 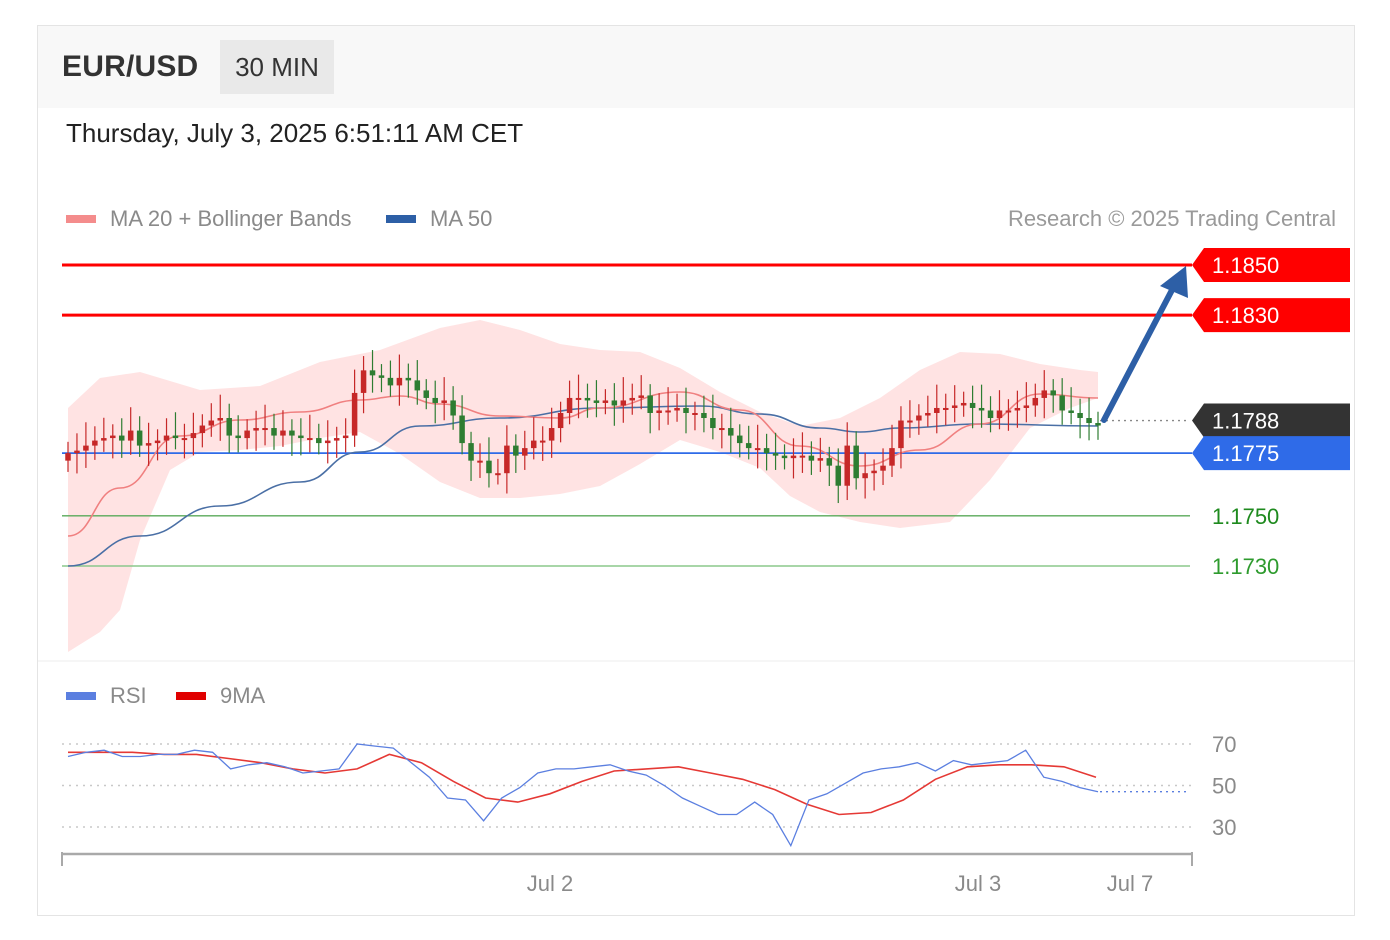 What do you see at coordinates (1245, 315) in the screenshot?
I see `level-tag-text-1.1830: 1.1830` at bounding box center [1245, 315].